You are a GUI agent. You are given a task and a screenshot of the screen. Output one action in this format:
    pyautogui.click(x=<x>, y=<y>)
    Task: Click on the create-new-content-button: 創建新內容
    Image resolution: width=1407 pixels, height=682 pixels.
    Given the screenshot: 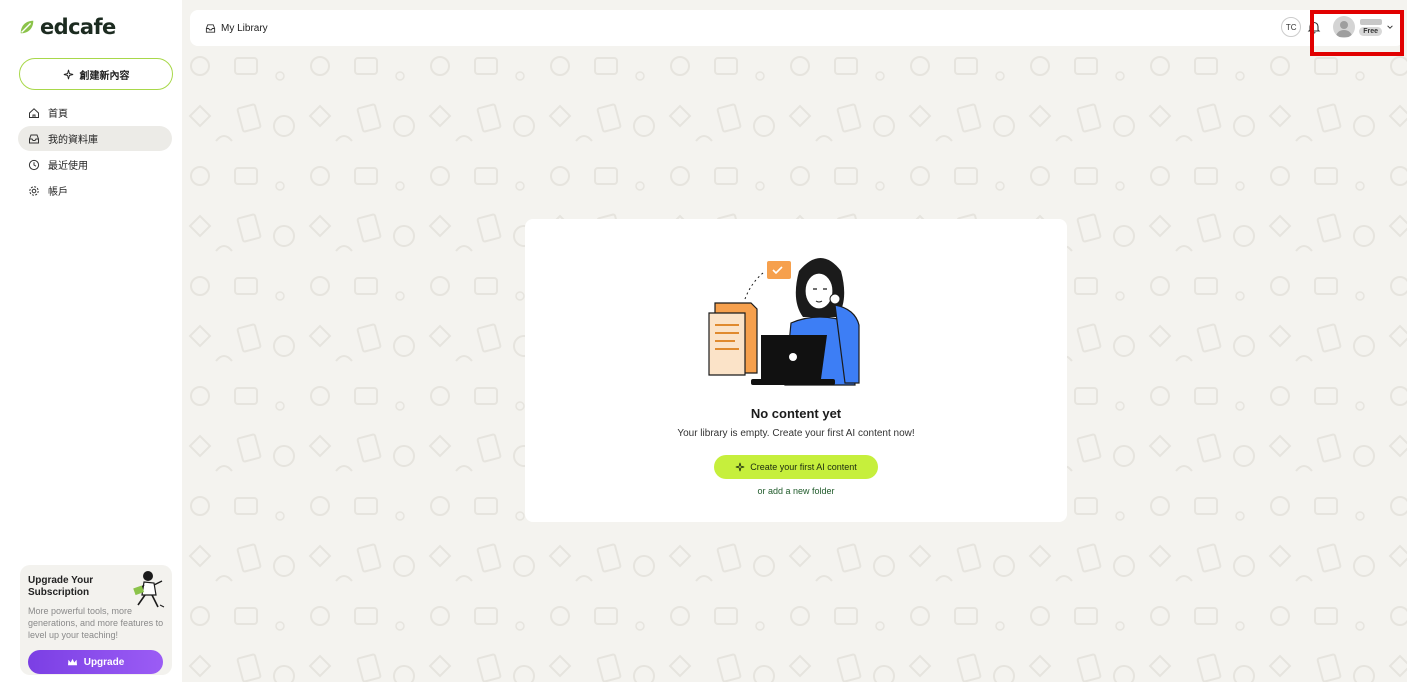 What is the action you would take?
    pyautogui.click(x=96, y=74)
    